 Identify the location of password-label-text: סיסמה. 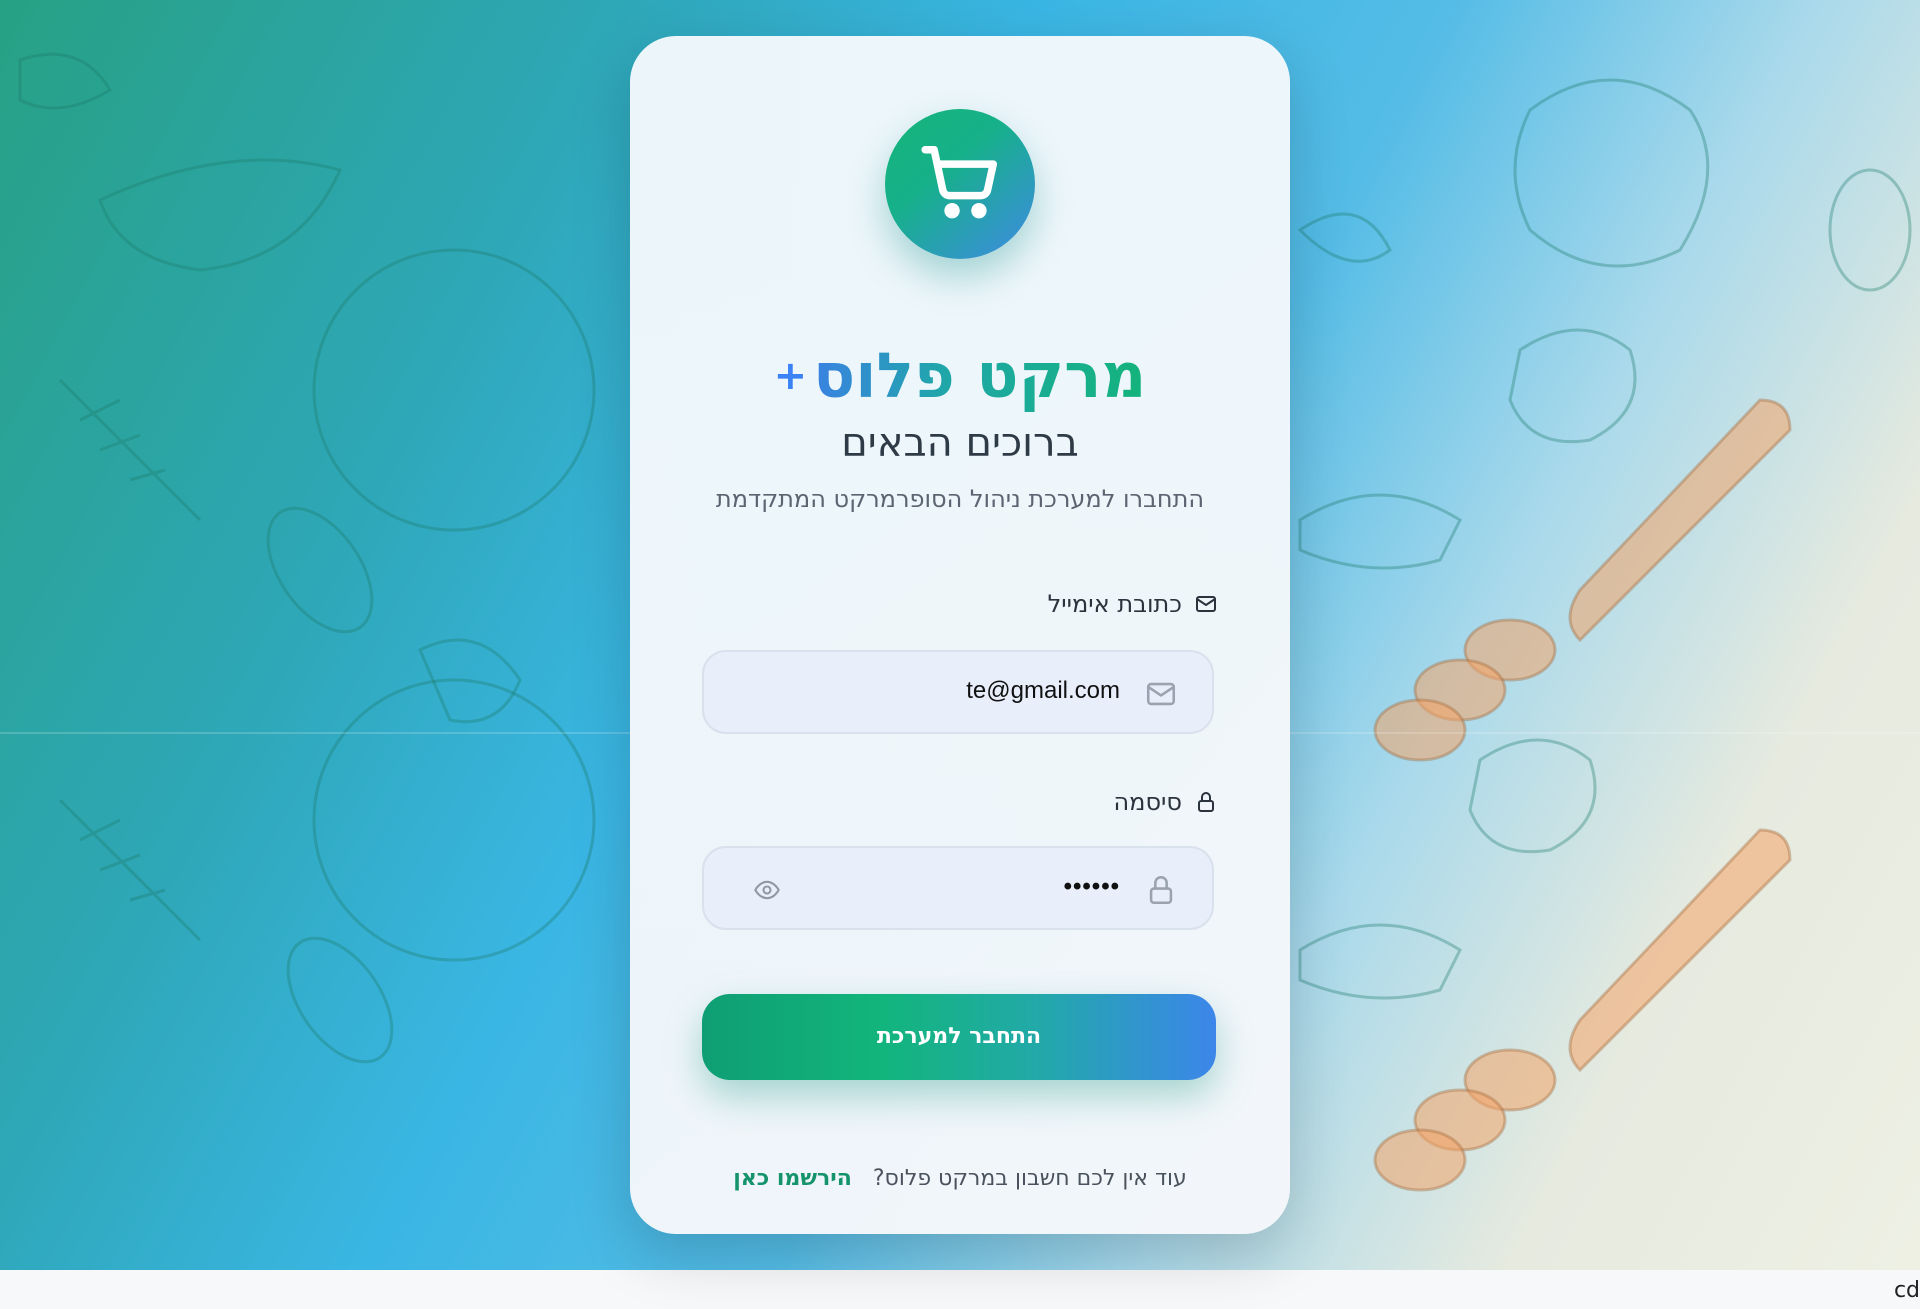
(1148, 802).